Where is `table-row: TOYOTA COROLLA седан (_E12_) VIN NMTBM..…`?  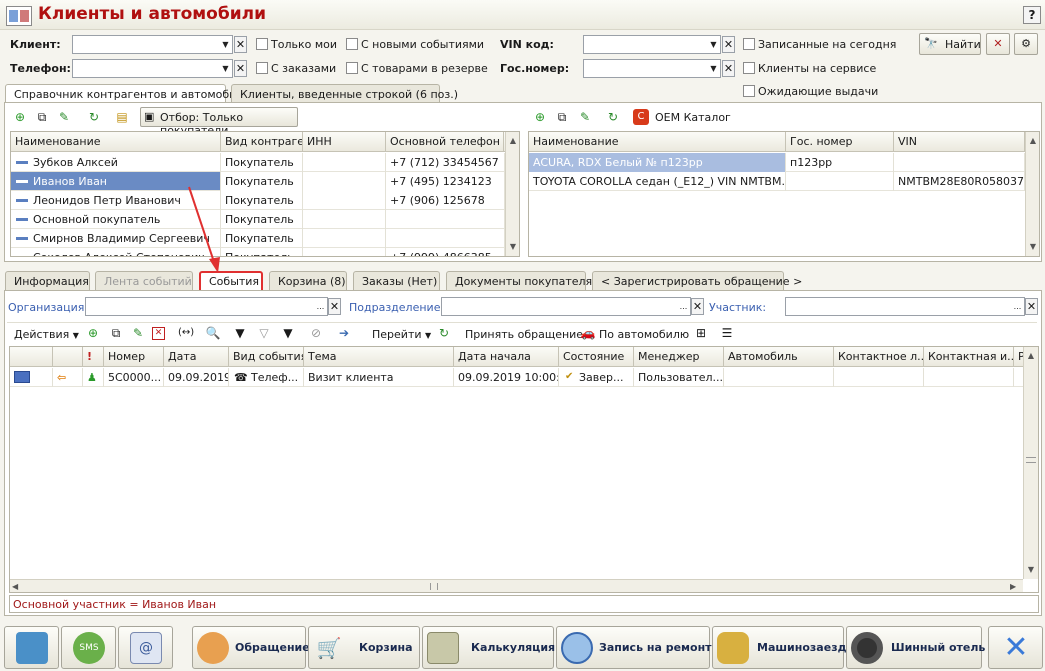
table-row: TOYOTA COROLLA седан (_E12_) VIN NMTBM..… is located at coordinates (777, 181).